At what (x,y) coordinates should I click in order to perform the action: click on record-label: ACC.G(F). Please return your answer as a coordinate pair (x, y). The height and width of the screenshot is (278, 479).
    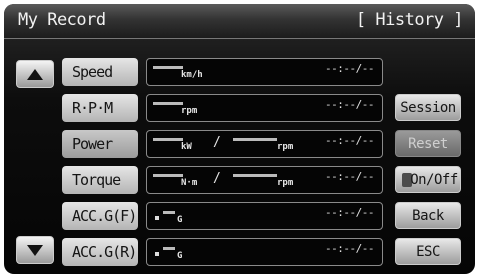
    Looking at the image, I should click on (100, 216).